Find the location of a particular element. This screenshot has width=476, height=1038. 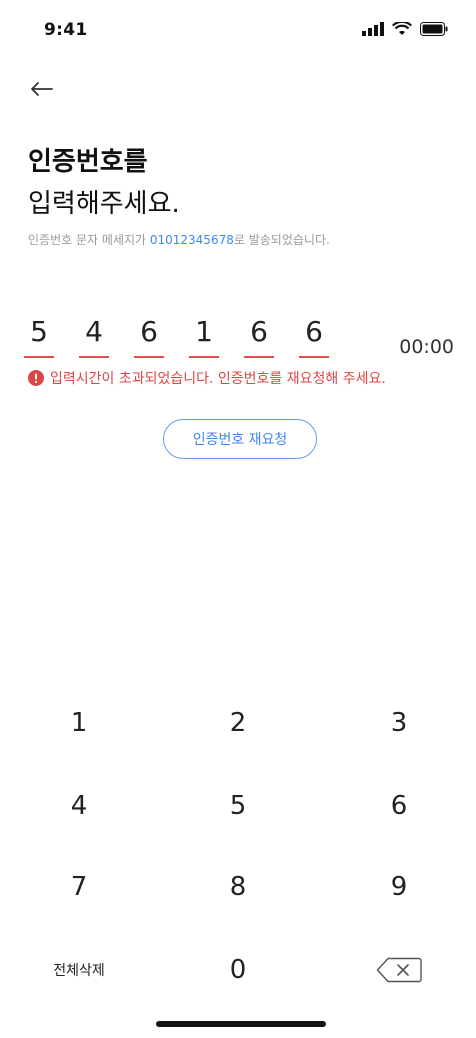

code-digit-1: 5 is located at coordinates (39, 335).